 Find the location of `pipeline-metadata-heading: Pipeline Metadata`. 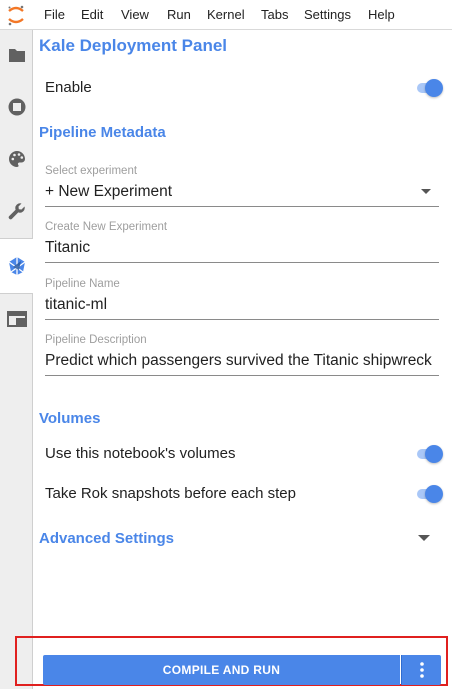

pipeline-metadata-heading: Pipeline Metadata is located at coordinates (102, 132).